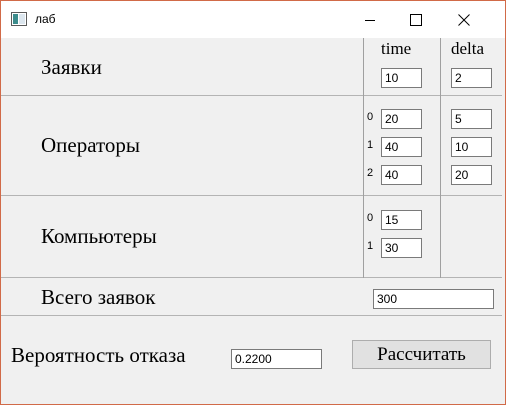 The height and width of the screenshot is (405, 506). What do you see at coordinates (401, 78) in the screenshot?
I see `requests-time-input: 10` at bounding box center [401, 78].